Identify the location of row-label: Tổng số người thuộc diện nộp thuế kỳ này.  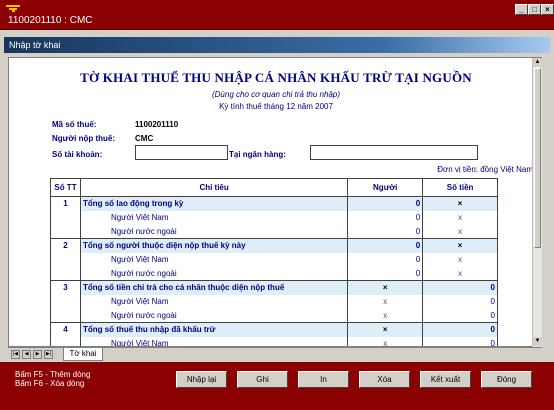
(214, 245).